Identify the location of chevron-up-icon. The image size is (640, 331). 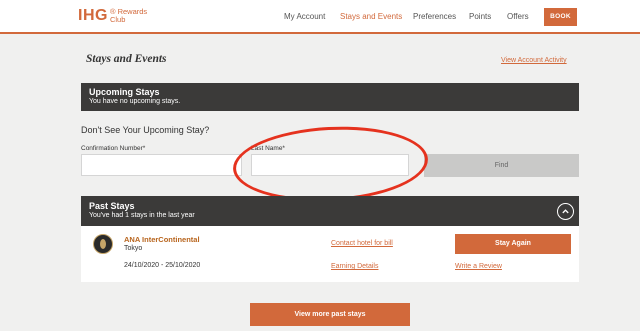
(565, 211).